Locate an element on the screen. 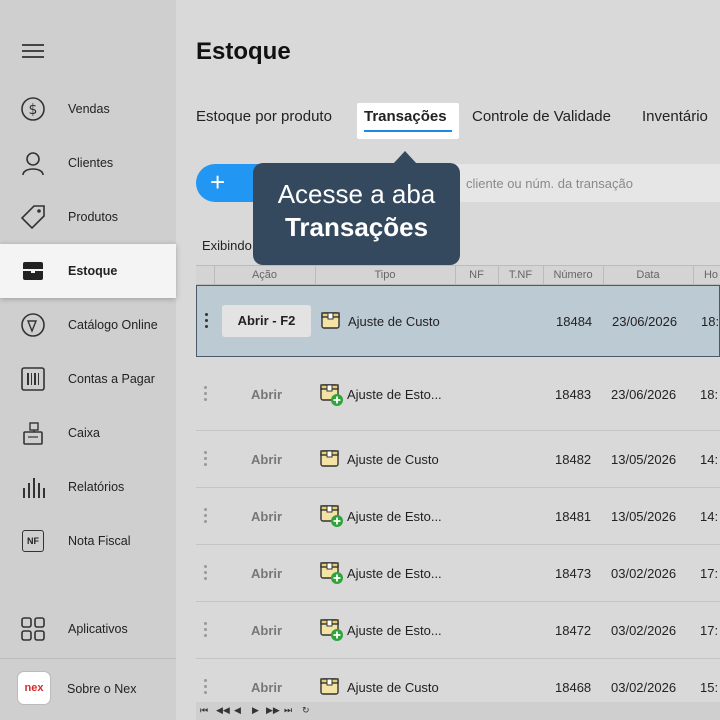 This screenshot has height=720, width=720. sidebar-item-estoque: Estoque is located at coordinates (88, 271).